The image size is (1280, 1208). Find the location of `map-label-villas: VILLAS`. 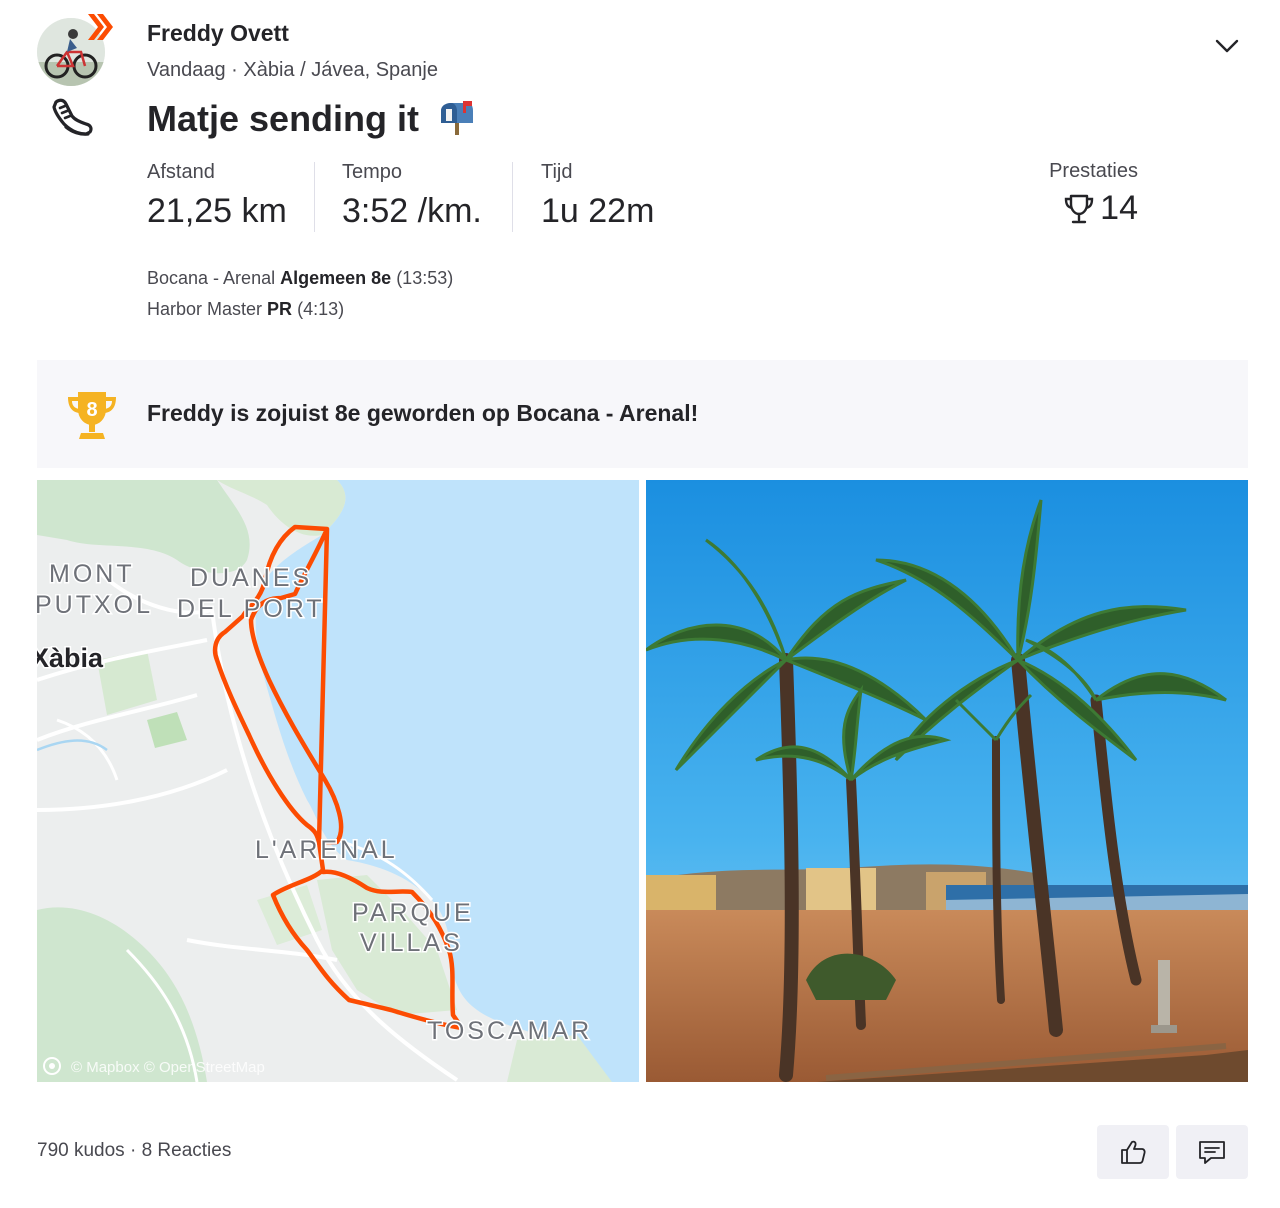

map-label-villas: VILLAS is located at coordinates (411, 943).